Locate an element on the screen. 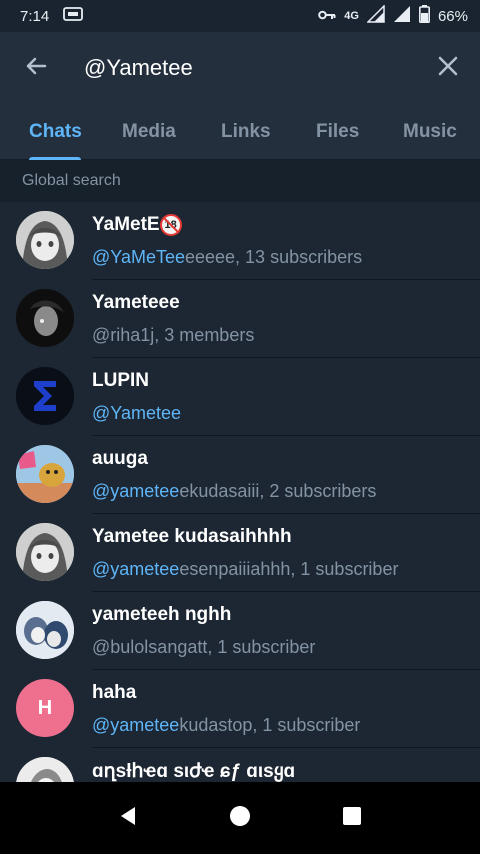 Image resolution: width=480 pixels, height=854 pixels. search-input is located at coordinates (244, 68).